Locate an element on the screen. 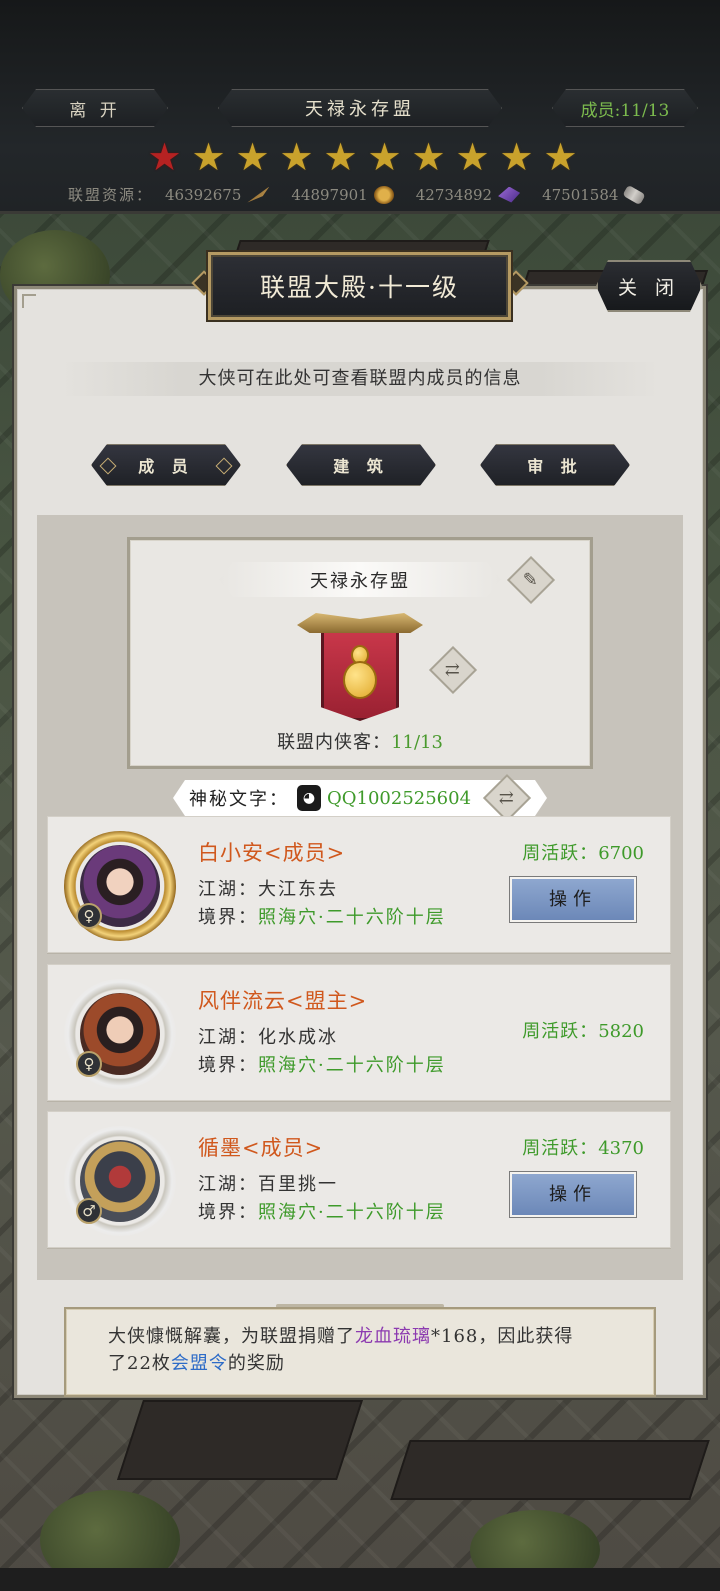 The height and width of the screenshot is (1591, 720). feather-icon is located at coordinates (258, 194).